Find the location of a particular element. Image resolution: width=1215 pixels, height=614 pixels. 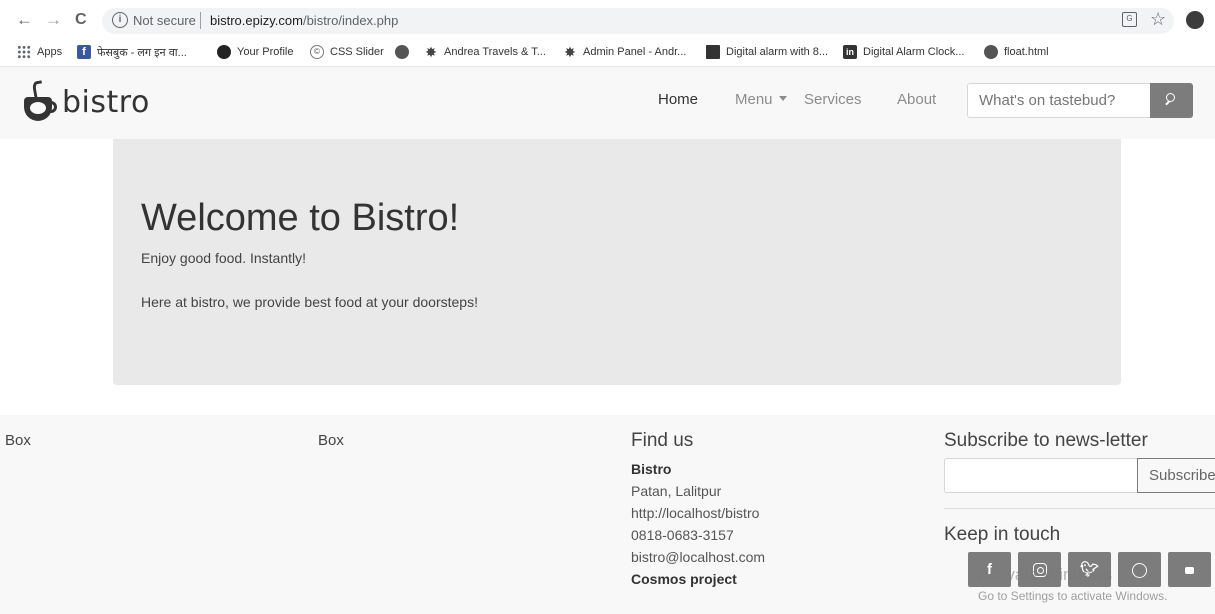

document-icon is located at coordinates (713, 52).